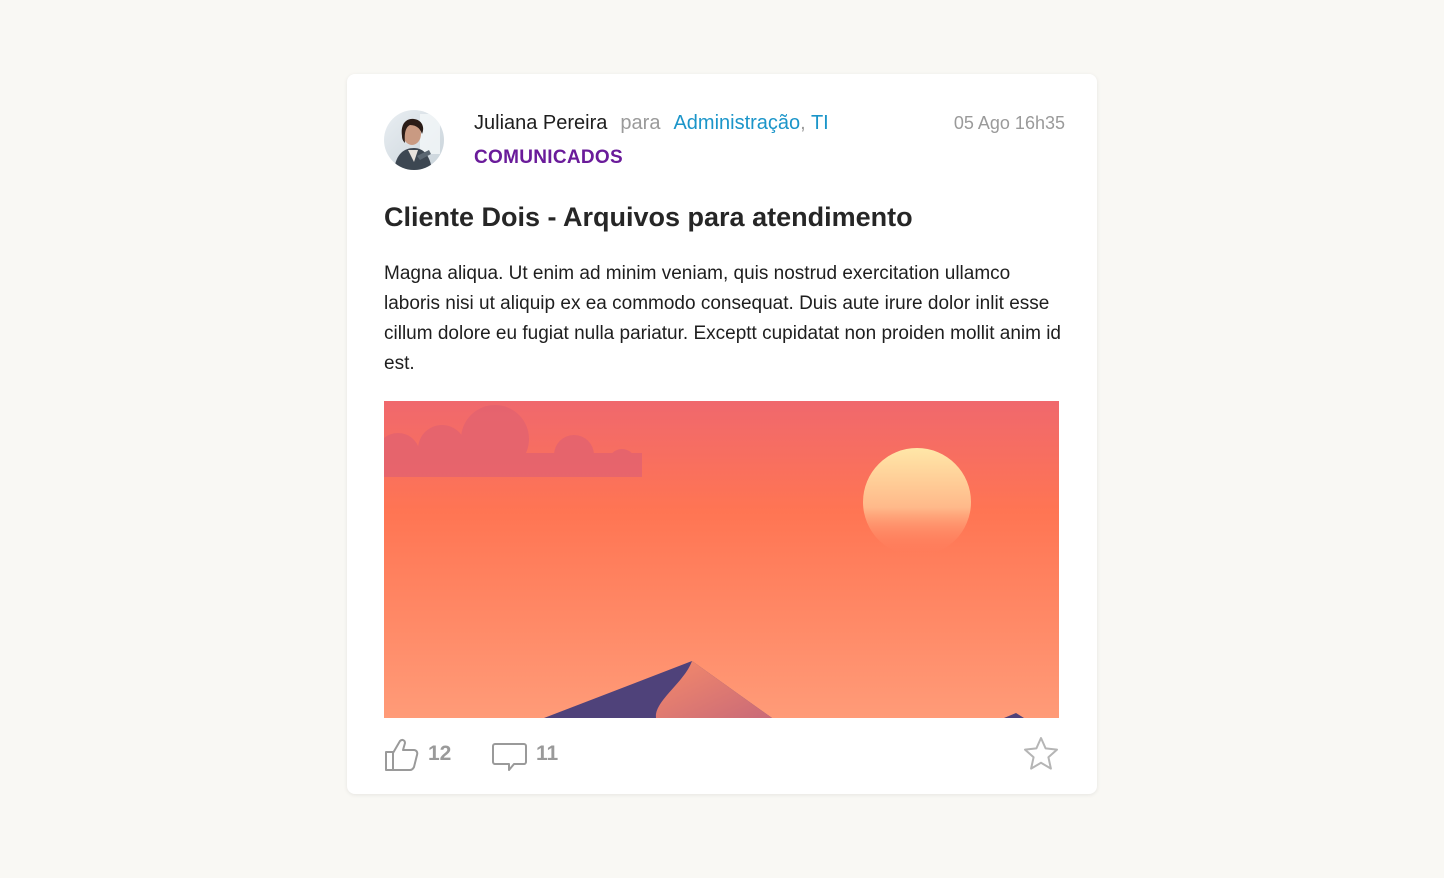  I want to click on category-label: COMUNICADOS, so click(548, 158).